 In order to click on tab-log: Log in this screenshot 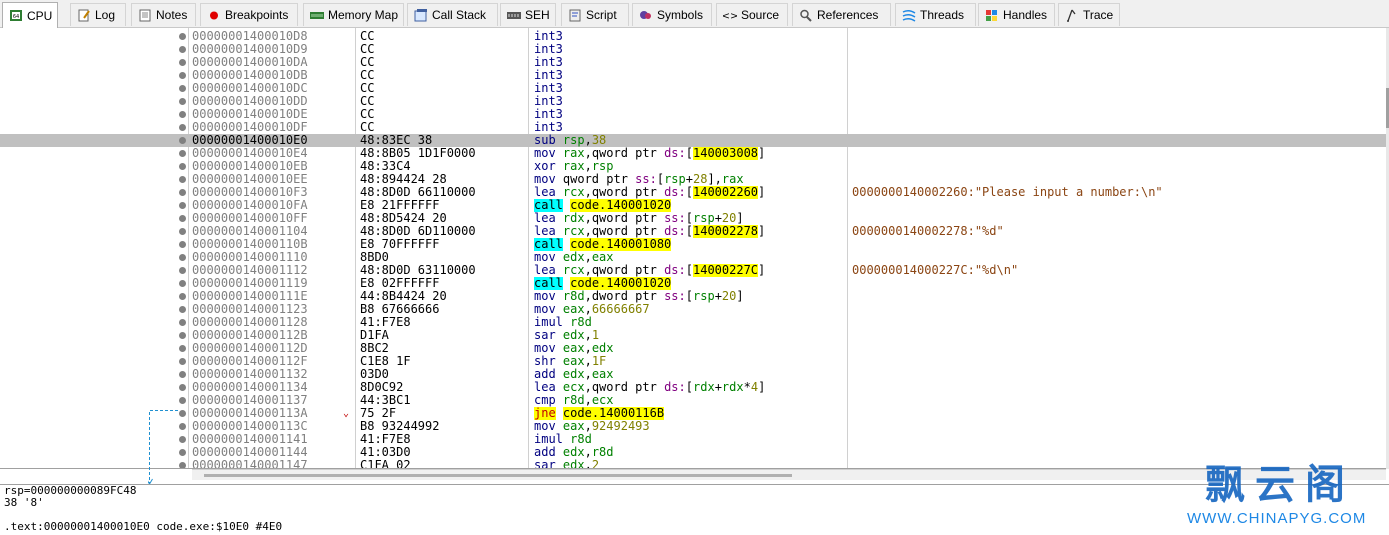, I will do `click(98, 14)`.